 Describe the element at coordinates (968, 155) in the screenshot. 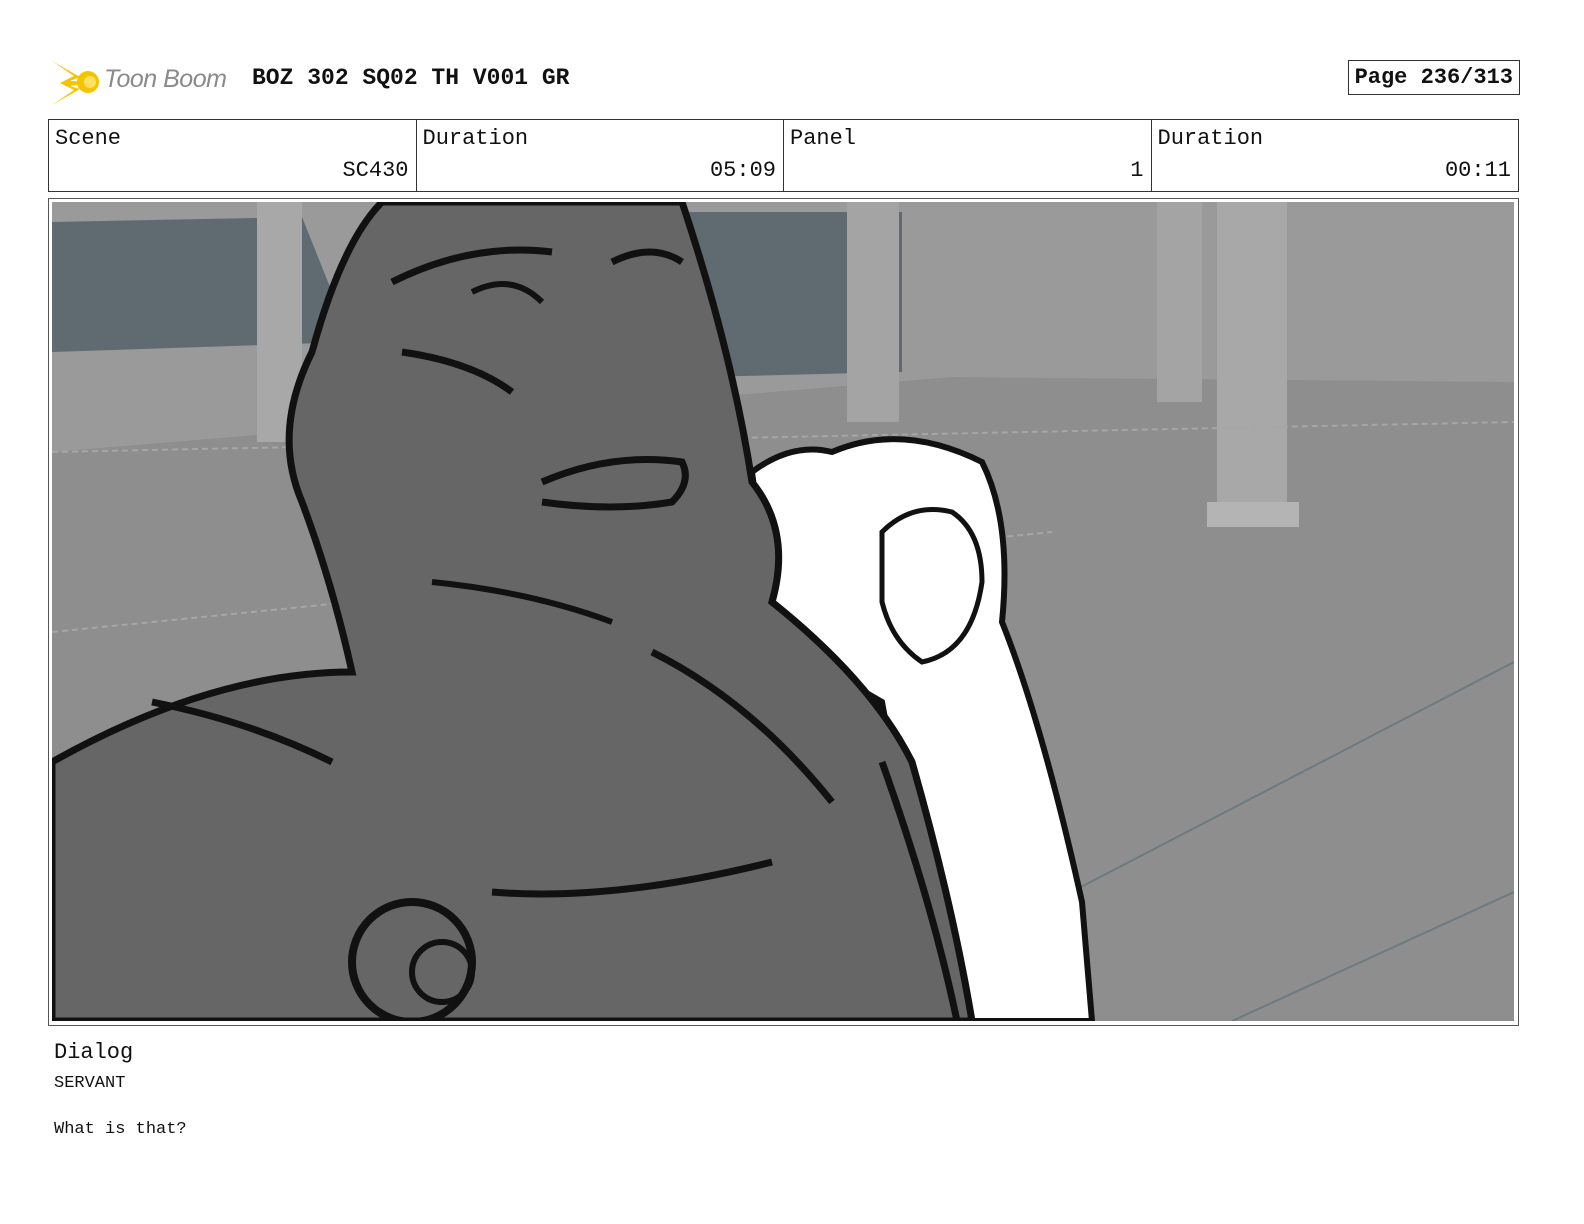

I see `panel-cell: Panel 1` at that location.